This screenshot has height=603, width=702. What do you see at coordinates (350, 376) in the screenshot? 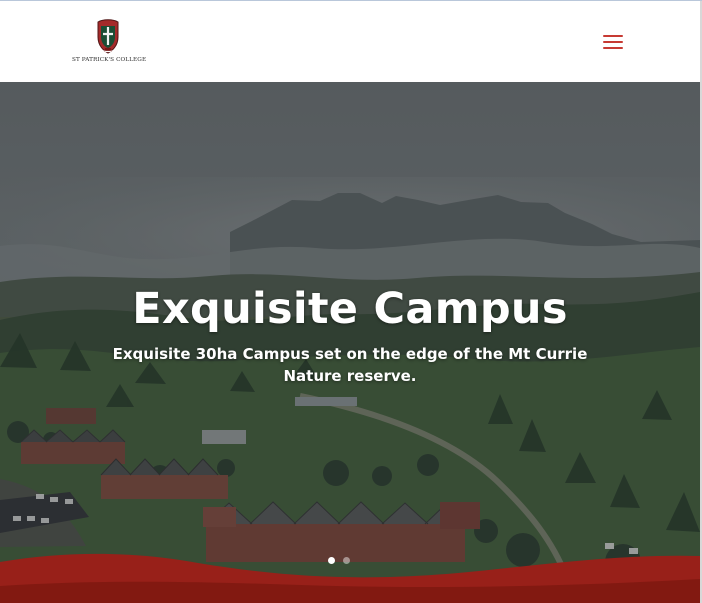
I see `hero-subtitle-line-2: Nature reserve.` at bounding box center [350, 376].